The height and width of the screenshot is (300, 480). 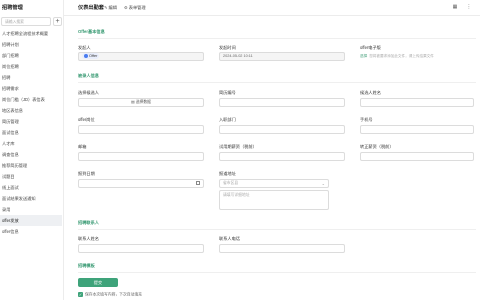 What do you see at coordinates (88, 92) in the screenshot?
I see `select-candidate-label: 选择候选人` at bounding box center [88, 92].